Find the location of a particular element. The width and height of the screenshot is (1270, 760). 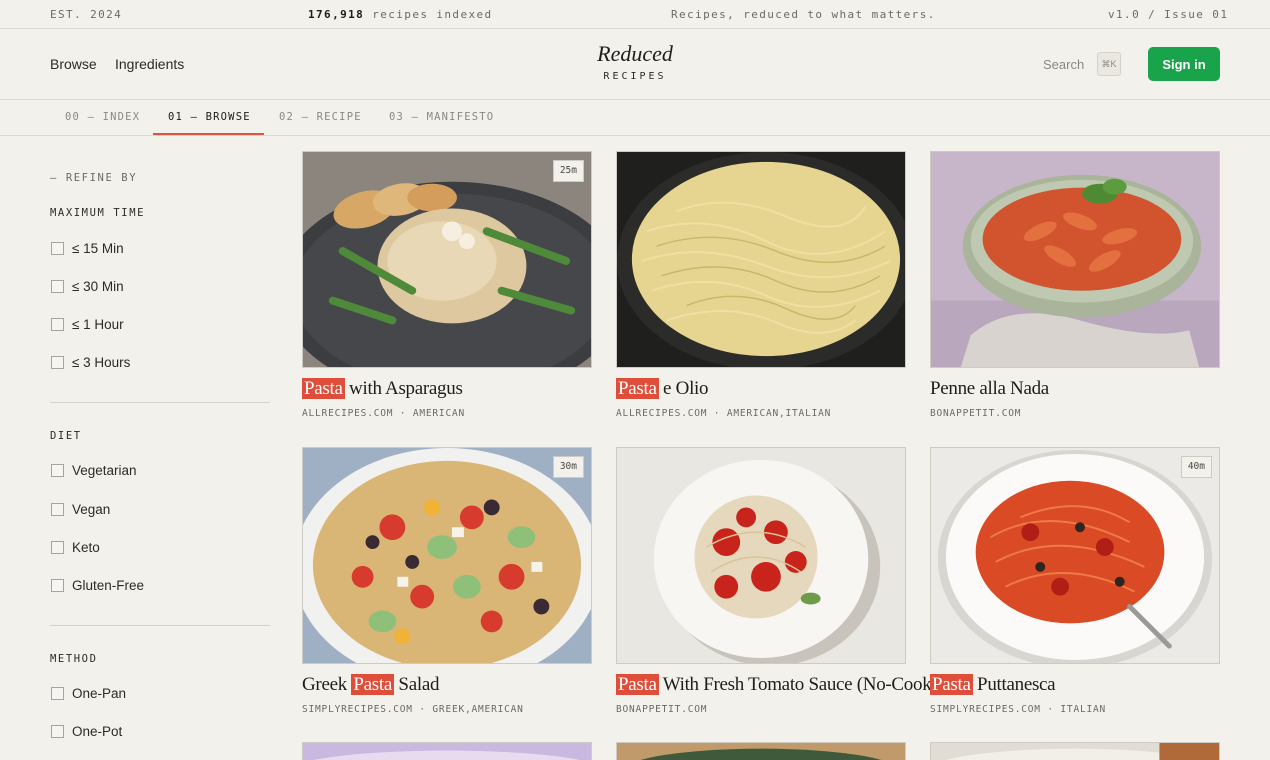

filter-option-one-pan: One-Pan is located at coordinates (88, 693).